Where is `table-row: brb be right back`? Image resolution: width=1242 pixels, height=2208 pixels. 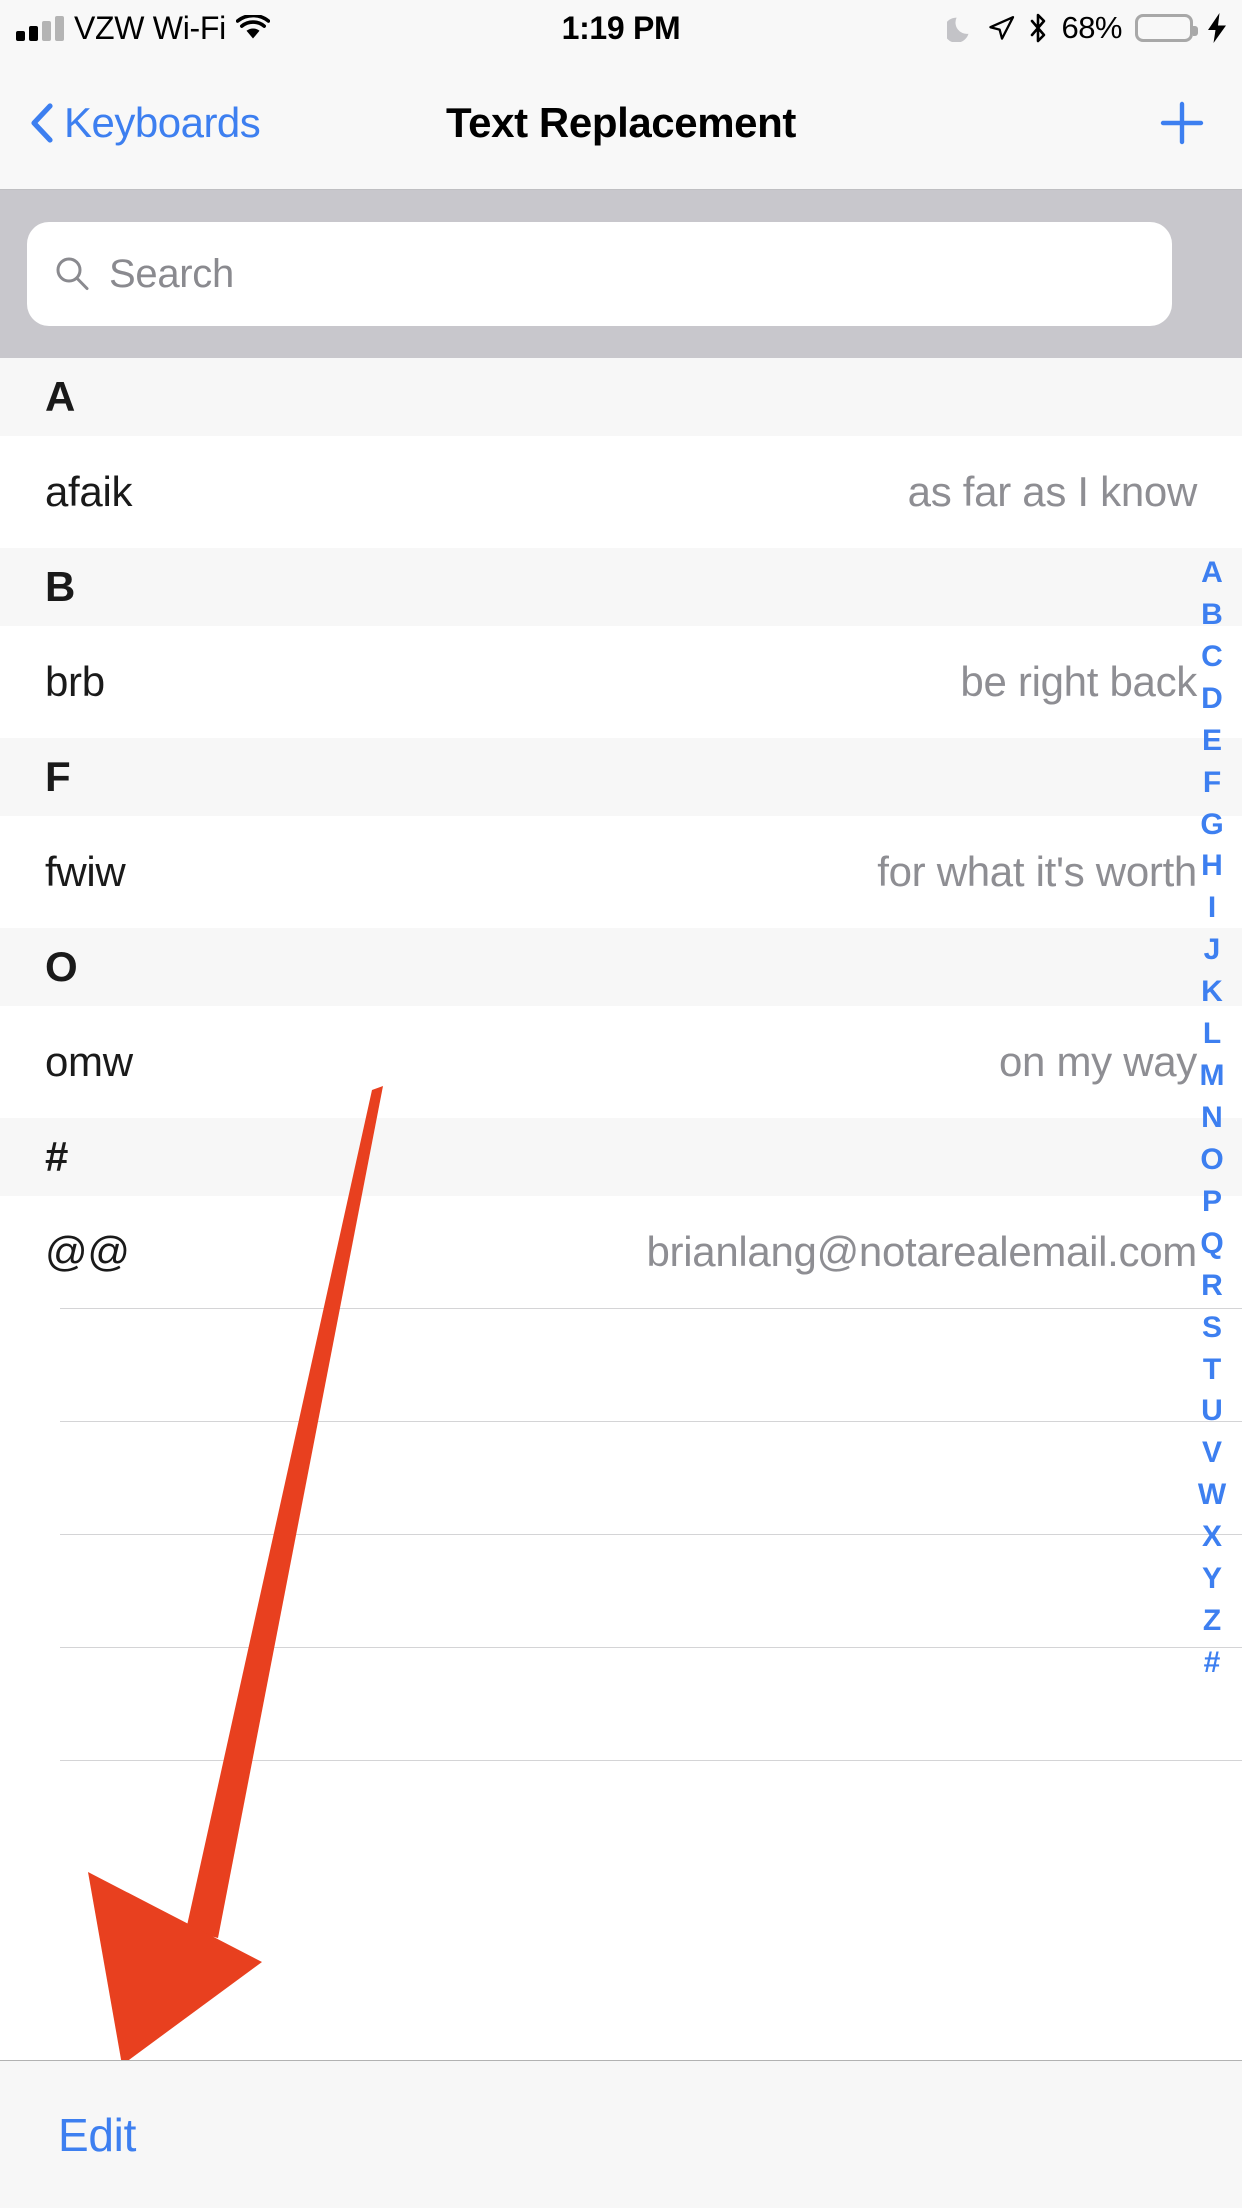
table-row: brb be right back is located at coordinates (621, 682).